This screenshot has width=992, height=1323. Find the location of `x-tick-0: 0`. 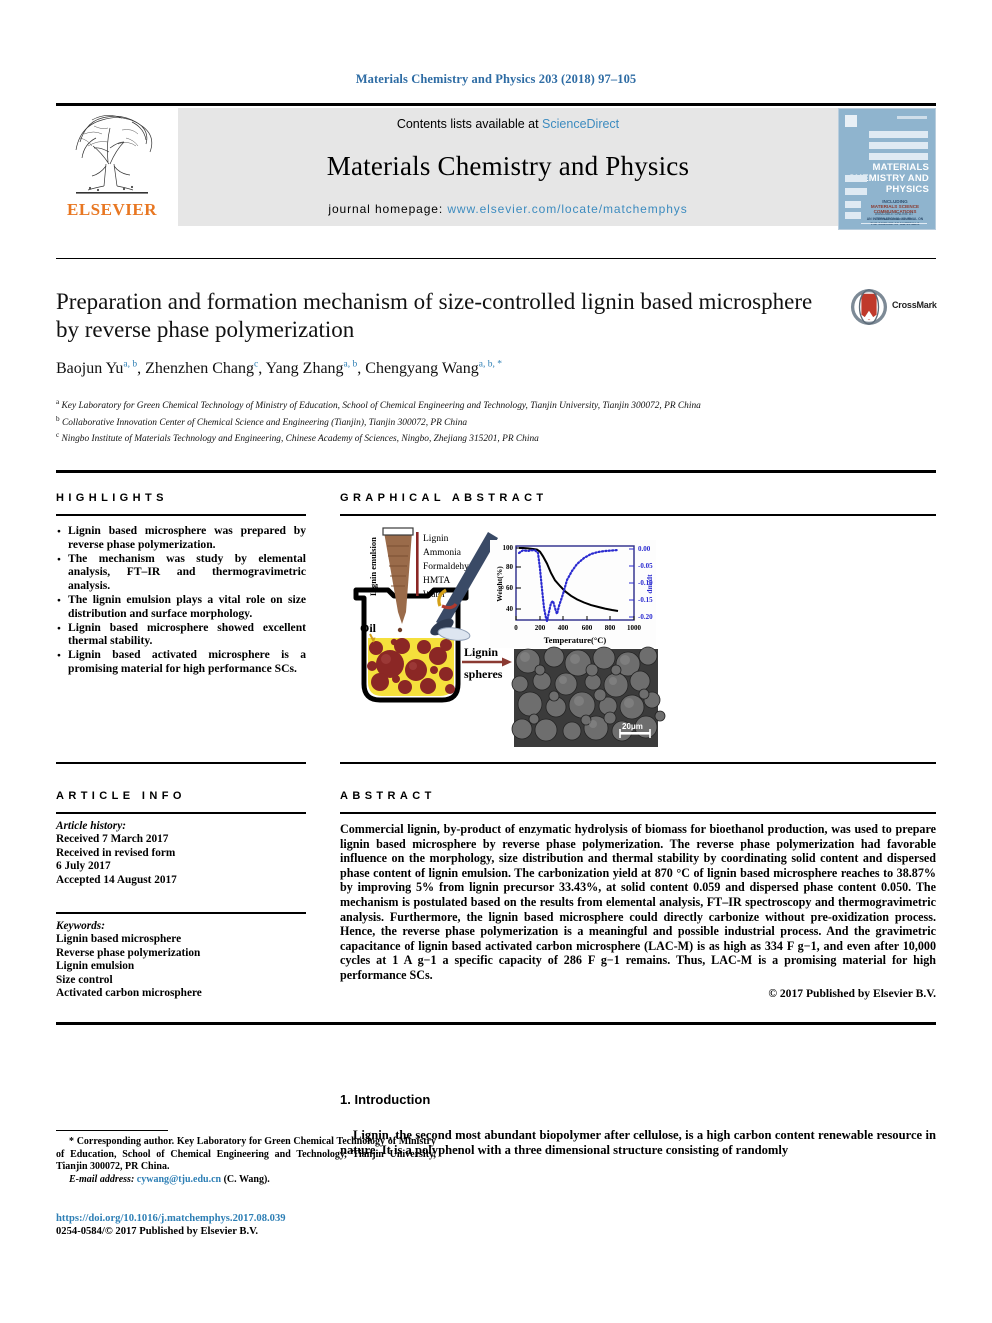

x-tick-0: 0 is located at coordinates (516, 628).